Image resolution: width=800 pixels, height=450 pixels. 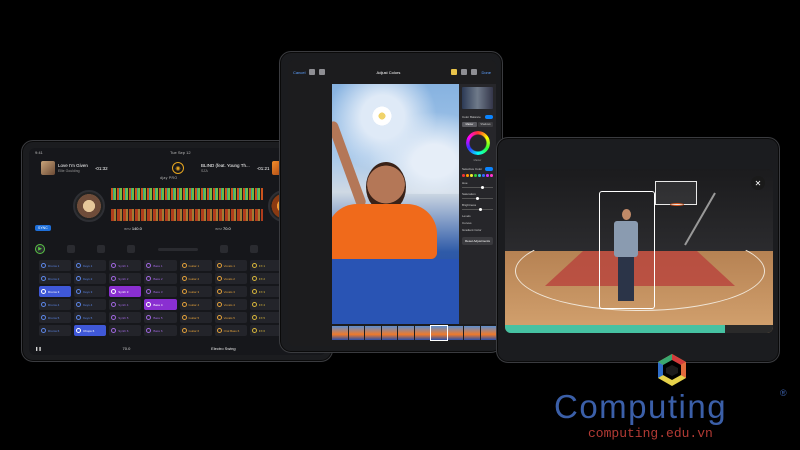 I want to click on pause-icon-left, so click(x=131, y=249).